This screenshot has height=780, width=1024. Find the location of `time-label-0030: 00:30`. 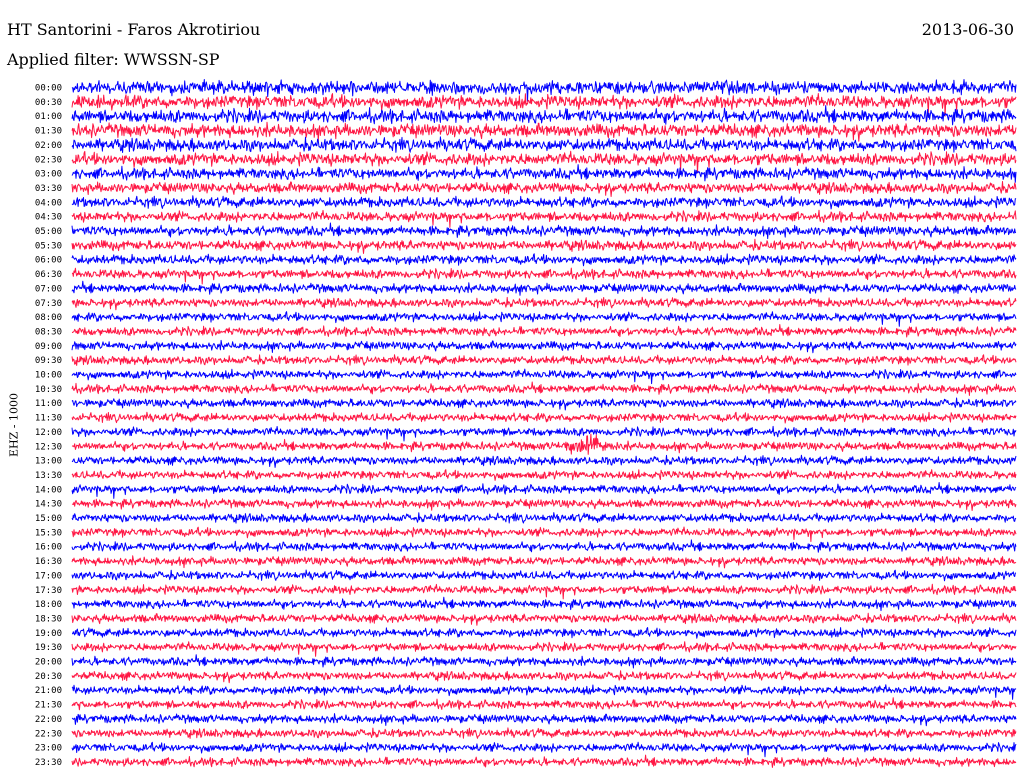

time-label-0030: 00:30 is located at coordinates (48, 103).